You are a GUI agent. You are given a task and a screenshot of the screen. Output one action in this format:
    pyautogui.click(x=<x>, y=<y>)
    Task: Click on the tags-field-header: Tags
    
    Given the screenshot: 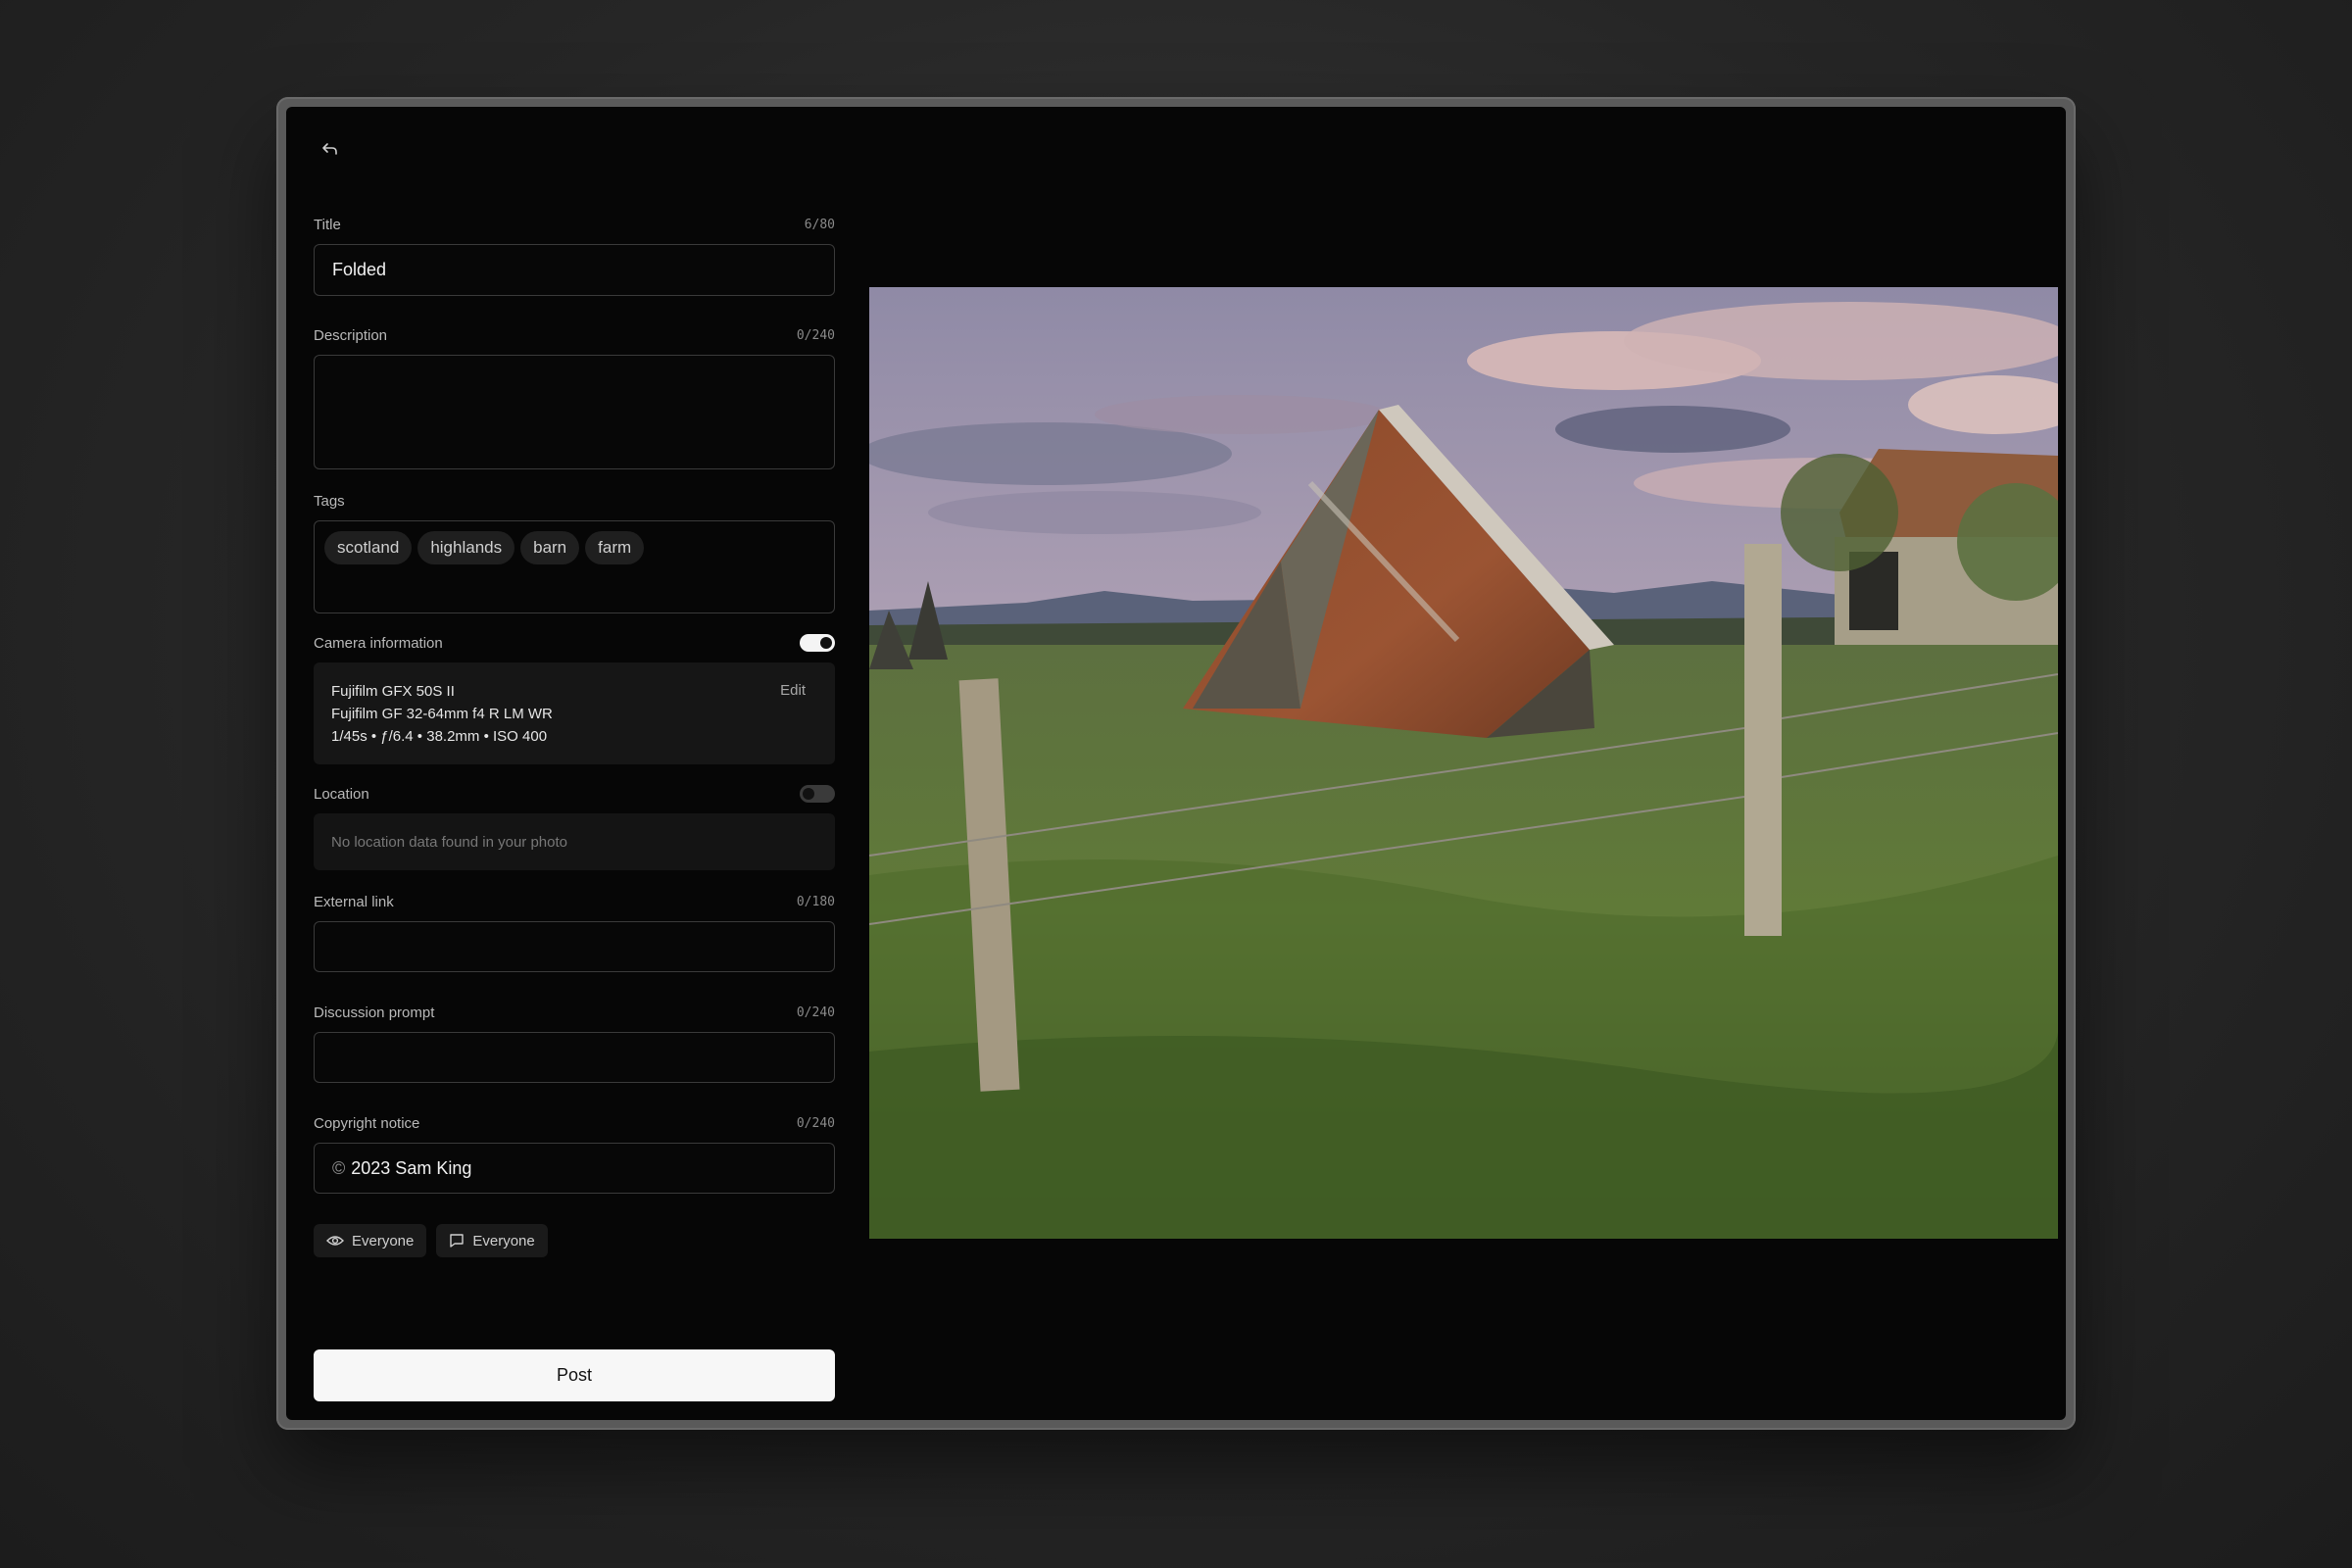 What is the action you would take?
    pyautogui.click(x=574, y=501)
    